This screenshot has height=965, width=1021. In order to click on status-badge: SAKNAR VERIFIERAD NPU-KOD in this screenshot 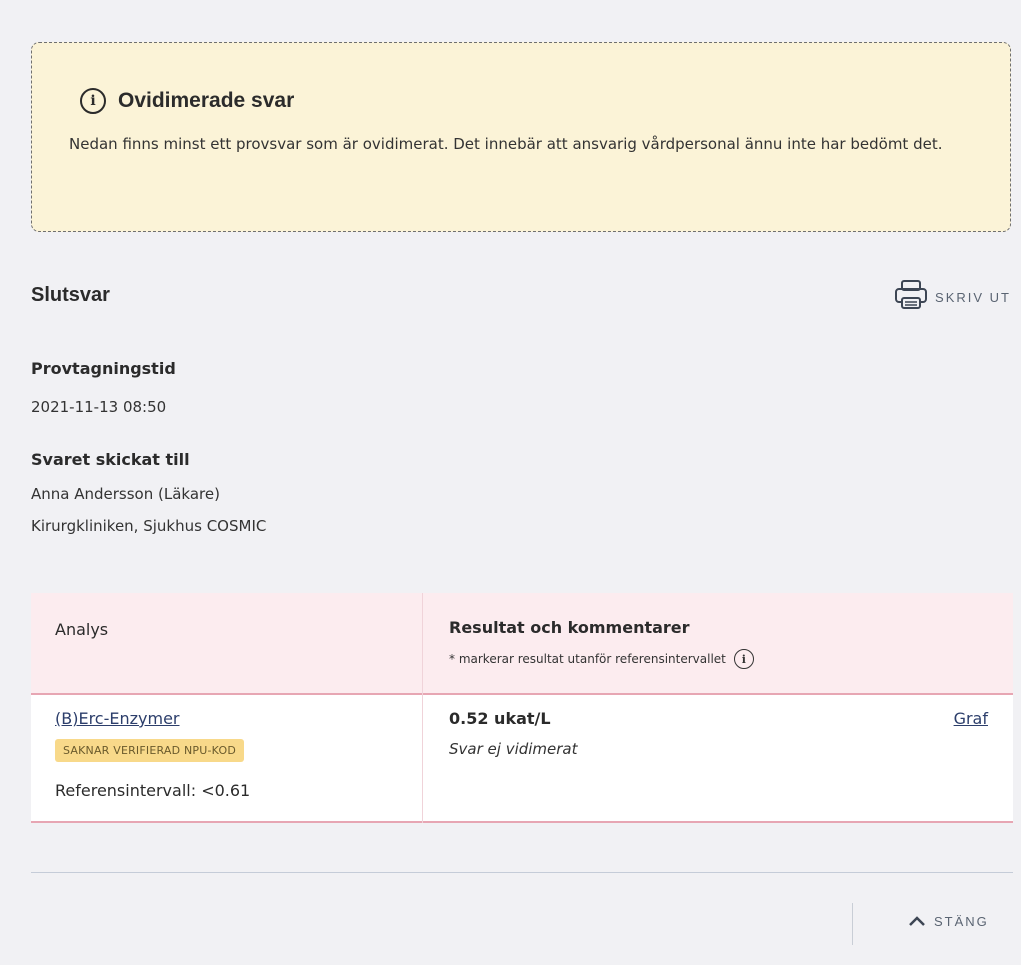, I will do `click(150, 750)`.